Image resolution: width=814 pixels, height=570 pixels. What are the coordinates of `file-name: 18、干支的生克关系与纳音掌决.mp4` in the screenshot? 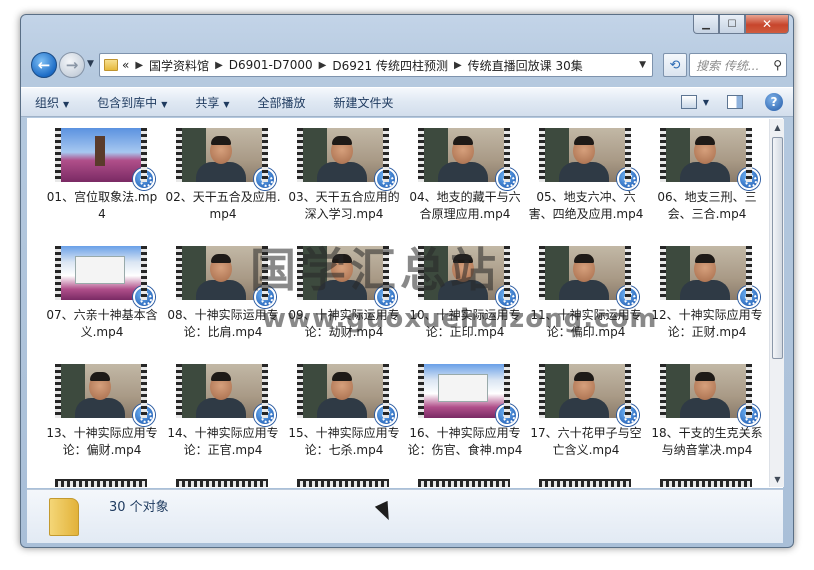 It's located at (707, 441).